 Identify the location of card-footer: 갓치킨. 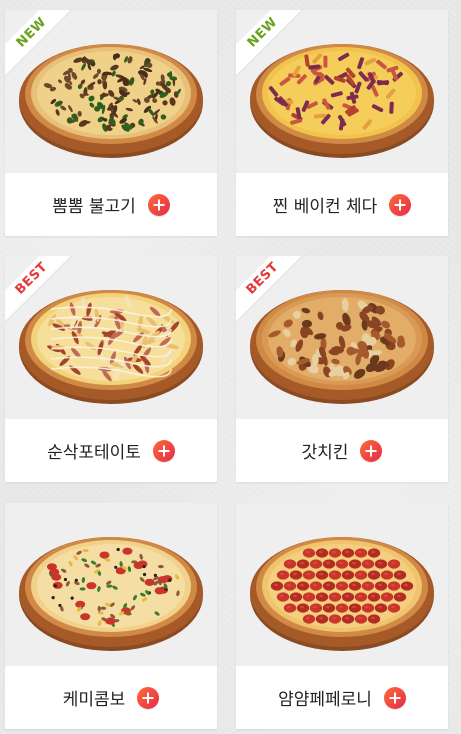
(342, 450).